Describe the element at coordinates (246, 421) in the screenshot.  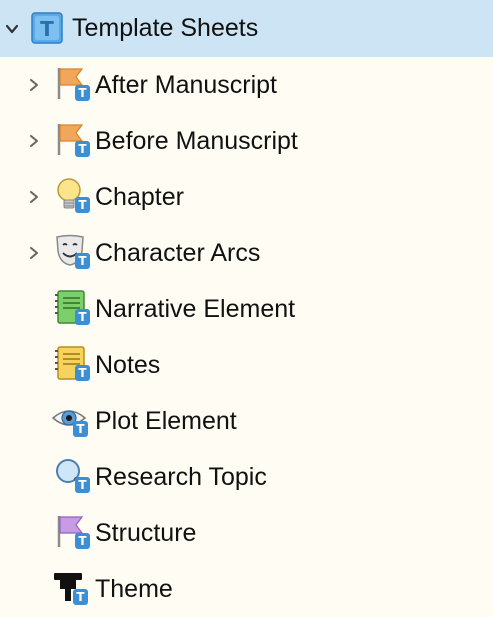
I see `tree-row-plot-element: T Plot Element` at that location.